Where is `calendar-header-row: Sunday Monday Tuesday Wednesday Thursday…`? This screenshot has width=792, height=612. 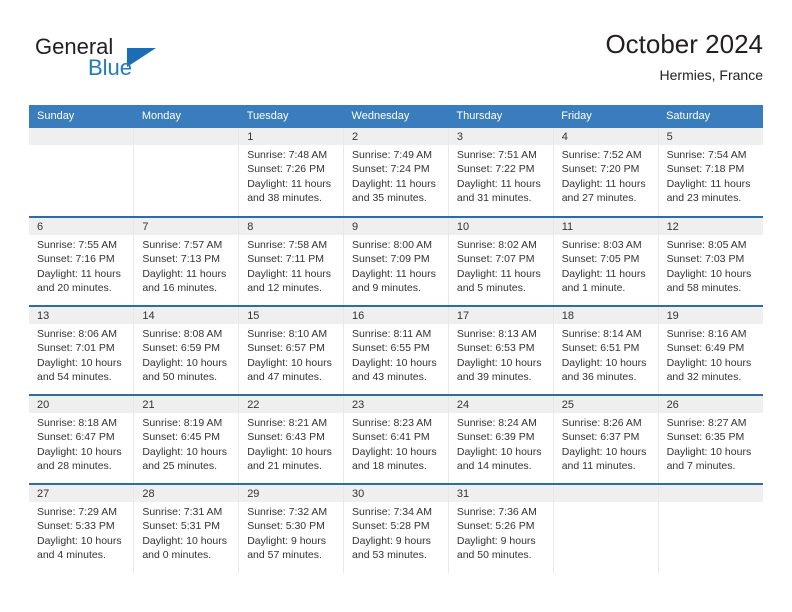 calendar-header-row: Sunday Monday Tuesday Wednesday Thursday… is located at coordinates (396, 116).